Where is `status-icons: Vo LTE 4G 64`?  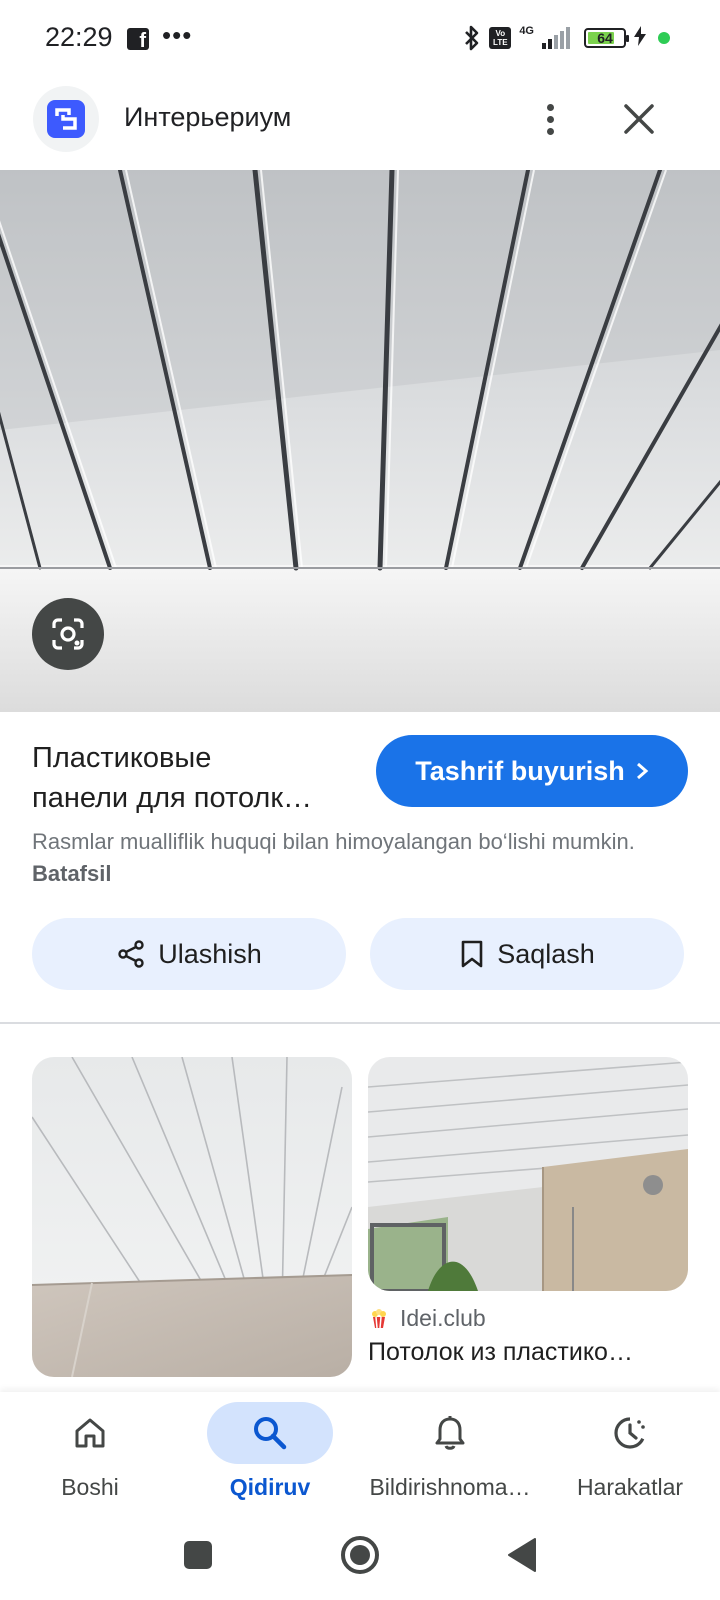 status-icons: Vo LTE 4G 64 is located at coordinates (566, 38).